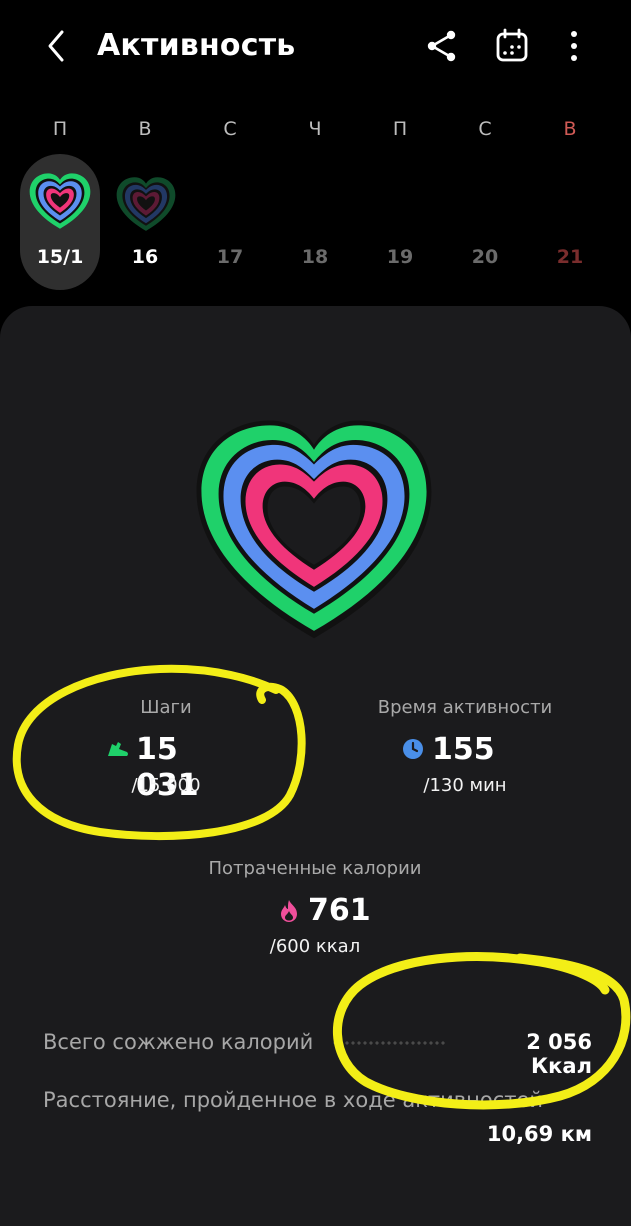 The height and width of the screenshot is (1226, 631). Describe the element at coordinates (314, 529) in the screenshot. I see `activity-heart-ring-icon` at that location.